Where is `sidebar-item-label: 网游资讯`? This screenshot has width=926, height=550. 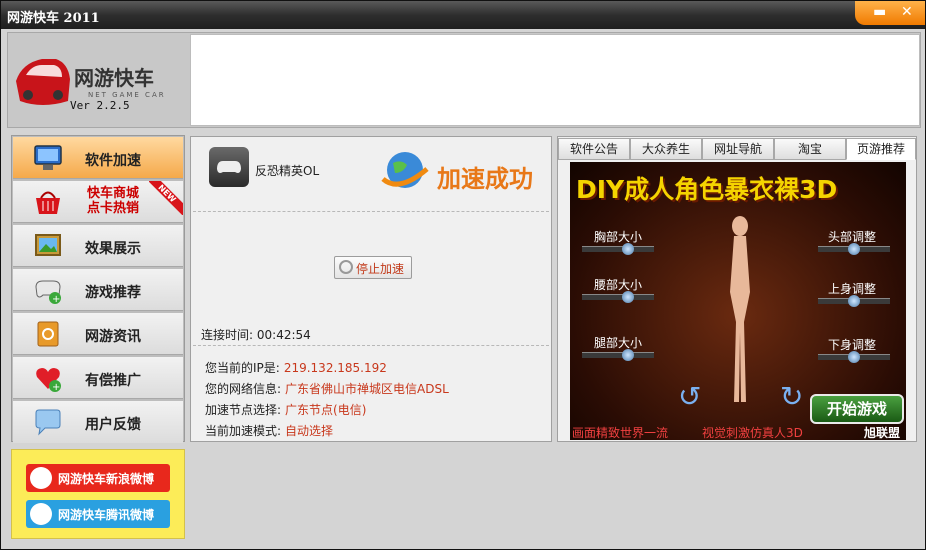
sidebar-item-label: 网游资讯 is located at coordinates (113, 337).